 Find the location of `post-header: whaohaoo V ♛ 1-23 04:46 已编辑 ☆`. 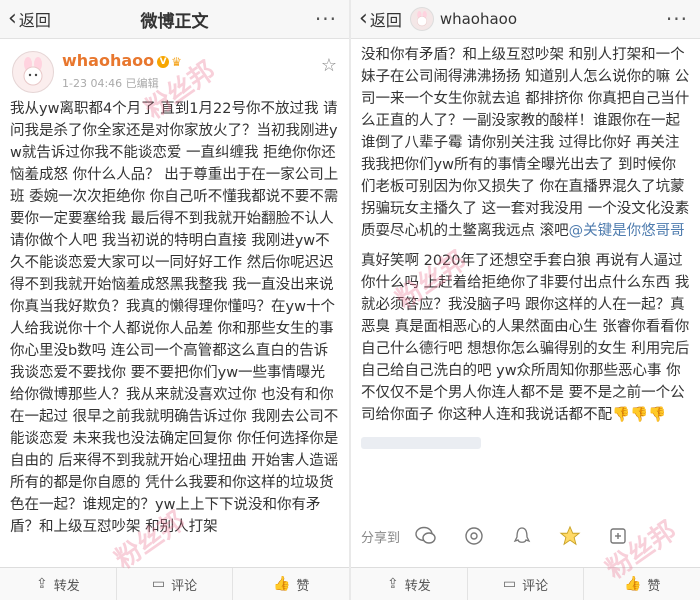

post-header: whaohaoo V ♛ 1-23 04:46 已编辑 ☆ is located at coordinates (174, 70).